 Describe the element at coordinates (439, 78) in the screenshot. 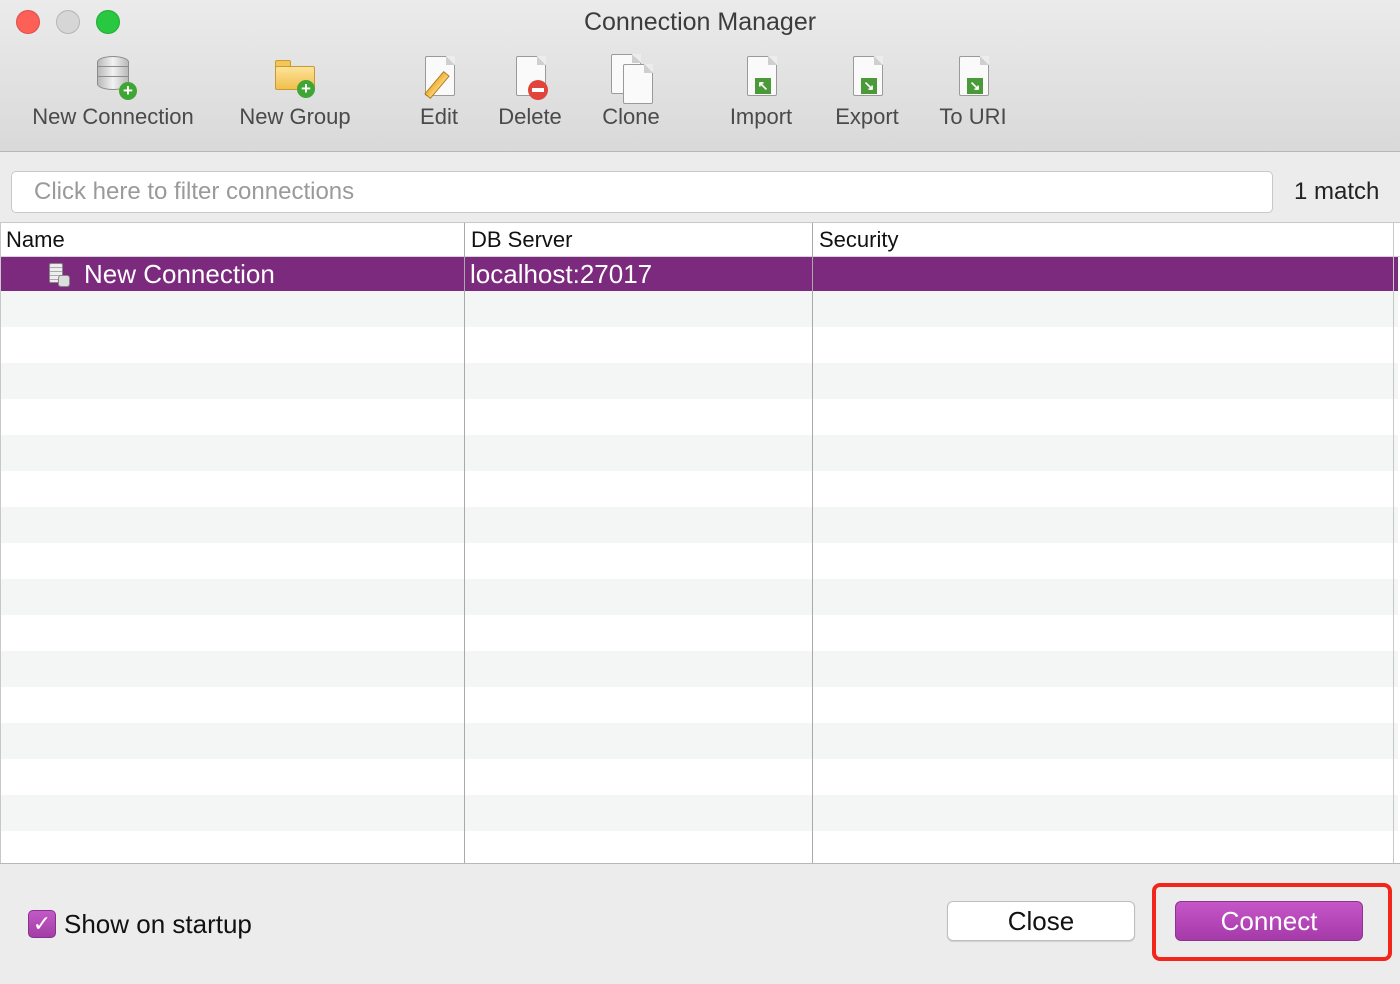

I see `edit-pencil-icon` at that location.